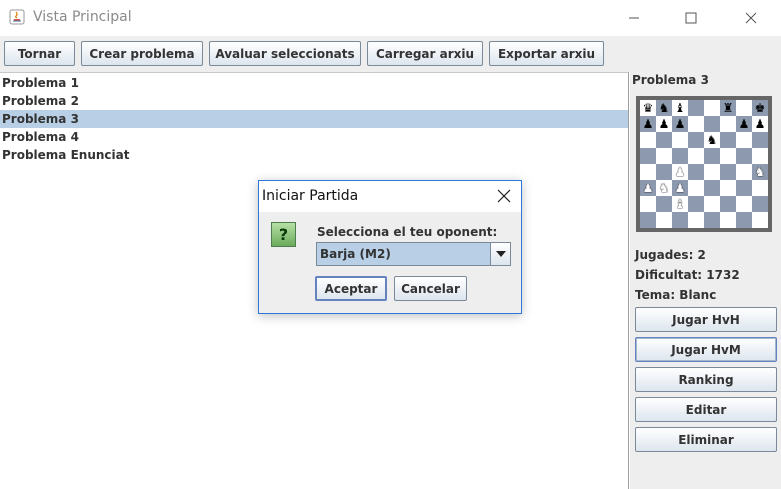 Image resolution: width=781 pixels, height=489 pixels. Describe the element at coordinates (314, 101) in the screenshot. I see `list-item: Problema 2` at that location.